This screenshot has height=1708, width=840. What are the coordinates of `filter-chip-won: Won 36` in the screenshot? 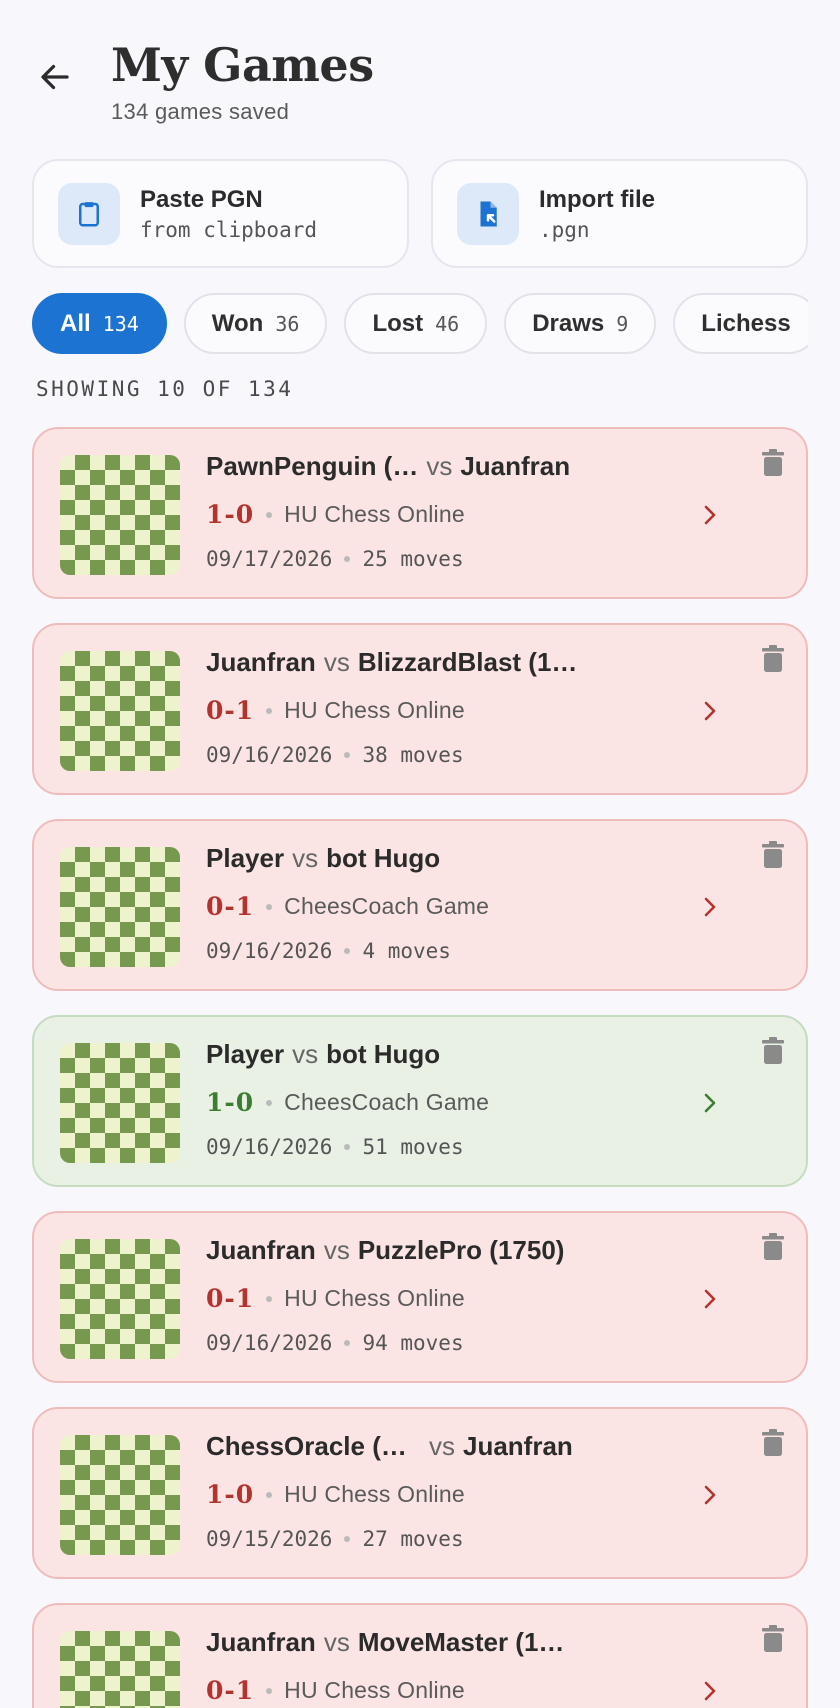 It's located at (255, 323).